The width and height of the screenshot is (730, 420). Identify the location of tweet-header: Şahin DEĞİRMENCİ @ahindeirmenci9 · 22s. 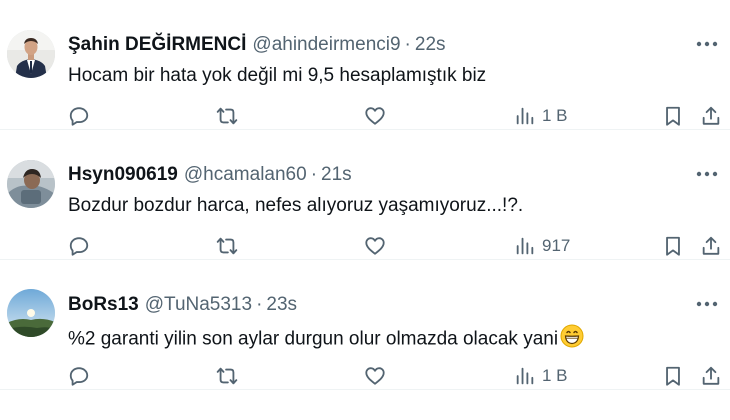
(369, 45).